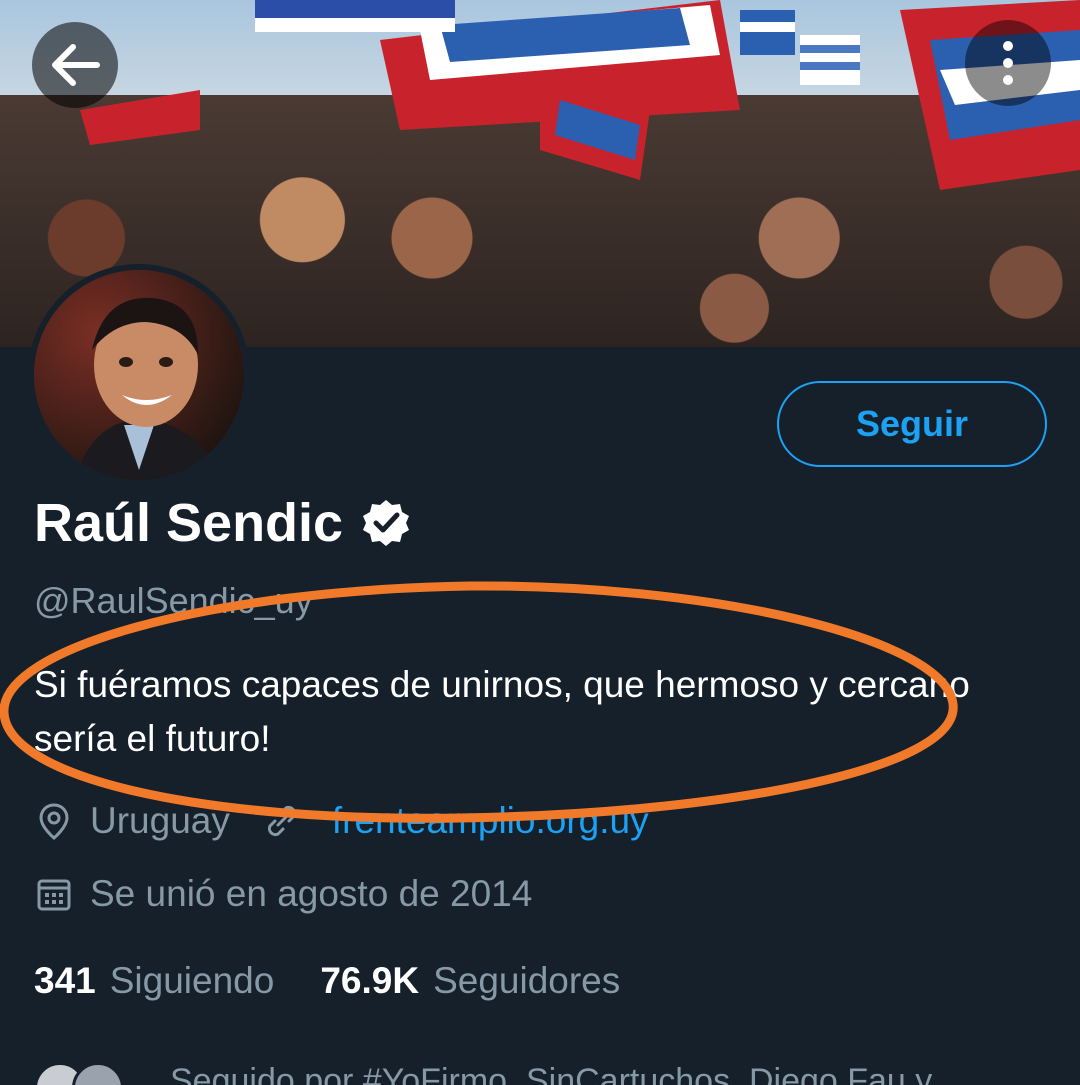 The image size is (1080, 1085). I want to click on profile-handle: @RaulSendic_uy, so click(173, 600).